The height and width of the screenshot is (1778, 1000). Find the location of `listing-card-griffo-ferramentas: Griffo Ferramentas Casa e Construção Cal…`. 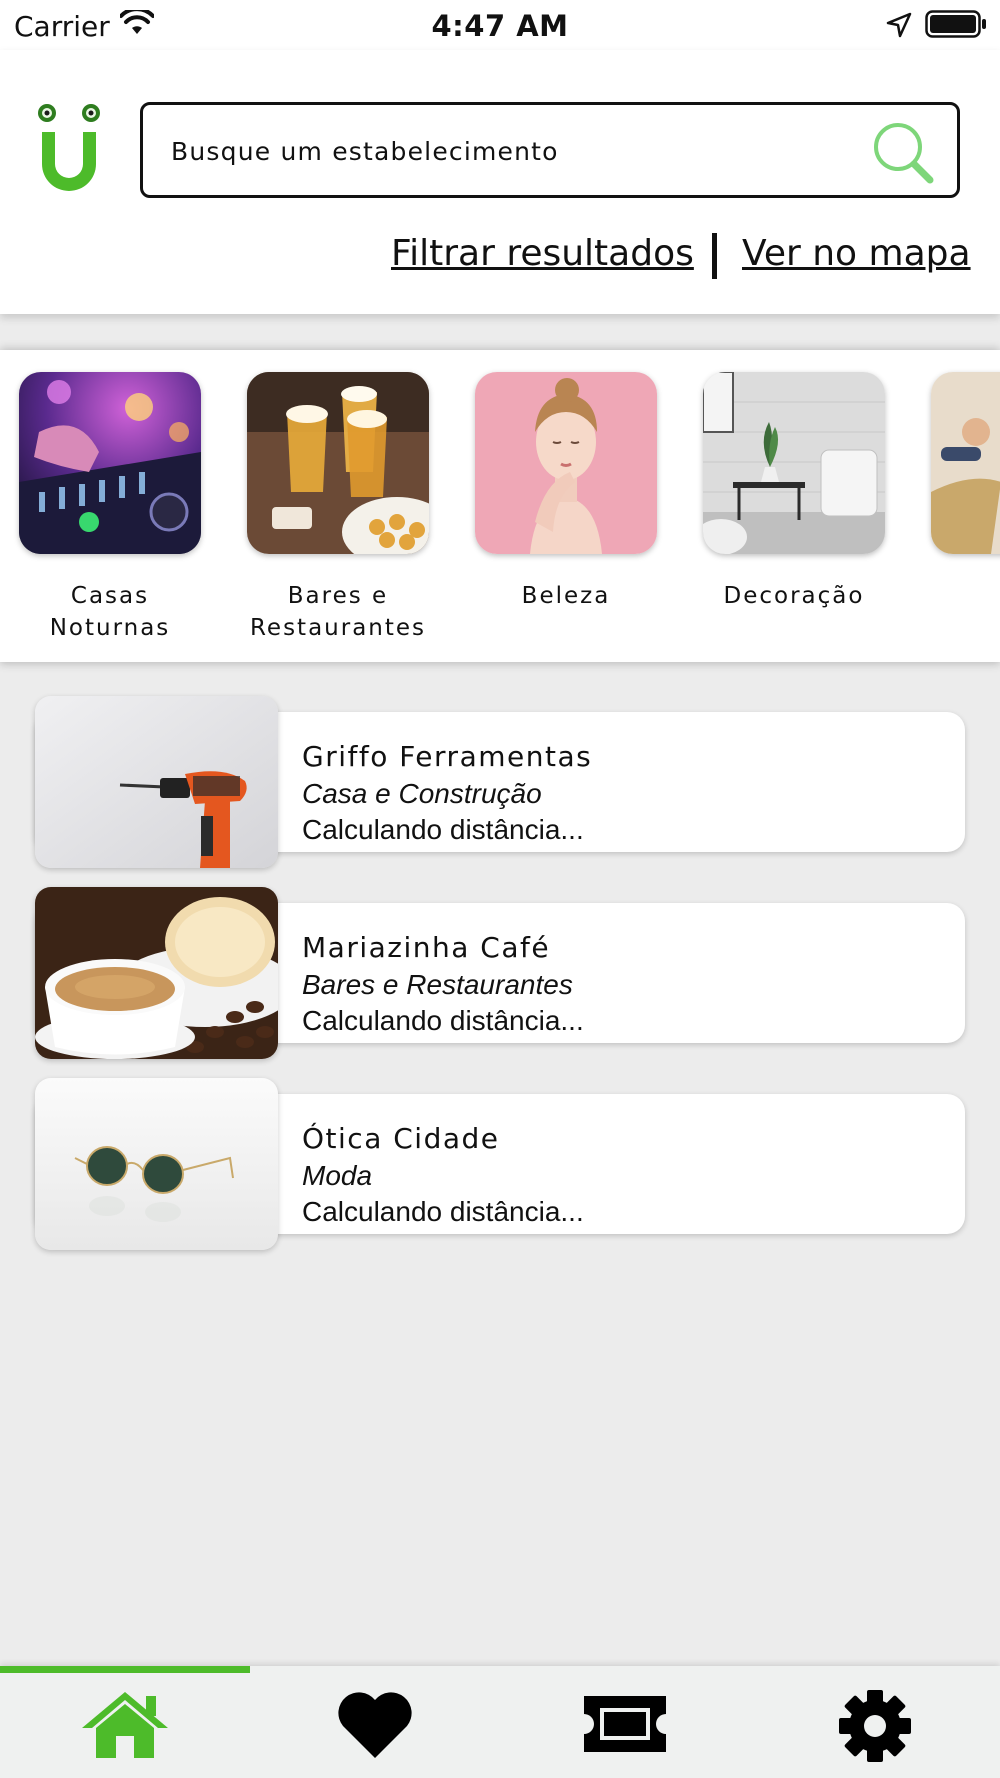

listing-card-griffo-ferramentas: Griffo Ferramentas Casa e Construção Cal… is located at coordinates (500, 782).